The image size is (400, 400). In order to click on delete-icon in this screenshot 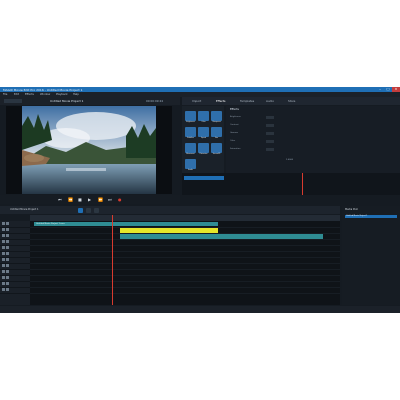, I will do `click(96, 210)`.